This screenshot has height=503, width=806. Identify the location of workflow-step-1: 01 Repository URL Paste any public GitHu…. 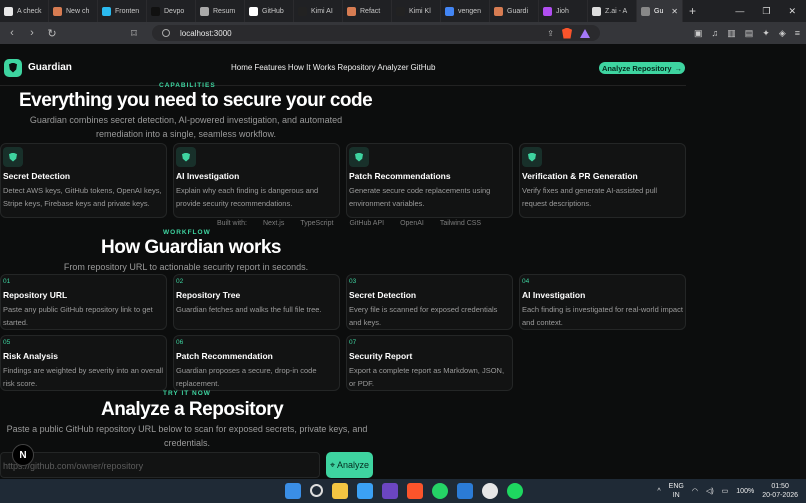
(83, 302).